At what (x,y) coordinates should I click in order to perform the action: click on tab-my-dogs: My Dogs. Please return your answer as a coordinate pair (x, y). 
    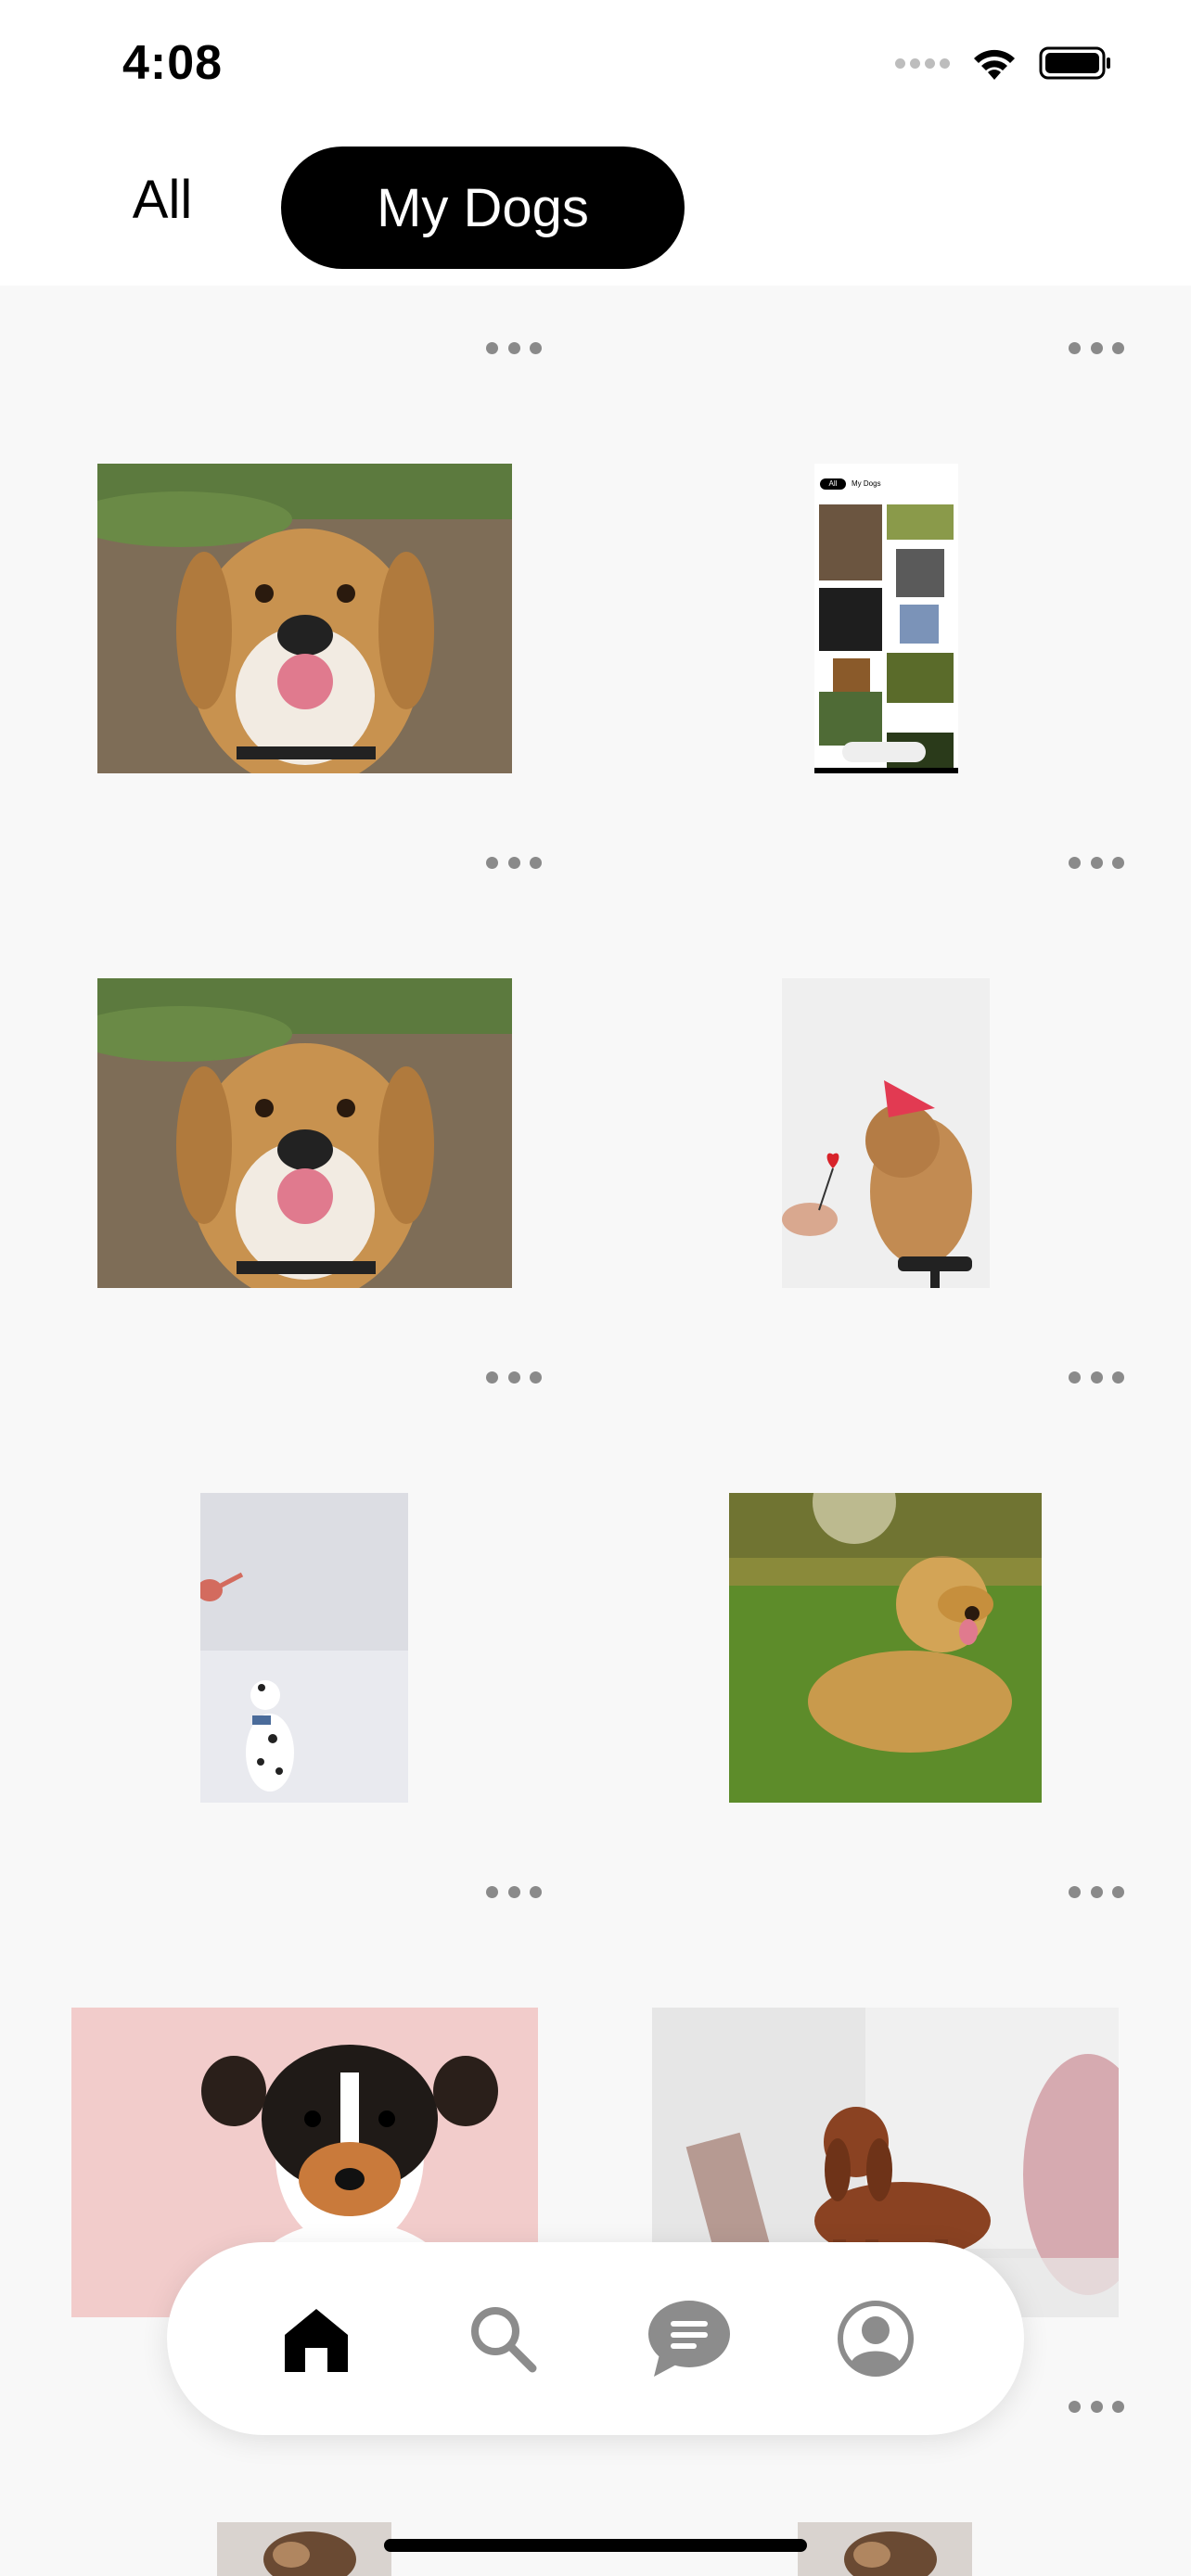
    Looking at the image, I should click on (483, 208).